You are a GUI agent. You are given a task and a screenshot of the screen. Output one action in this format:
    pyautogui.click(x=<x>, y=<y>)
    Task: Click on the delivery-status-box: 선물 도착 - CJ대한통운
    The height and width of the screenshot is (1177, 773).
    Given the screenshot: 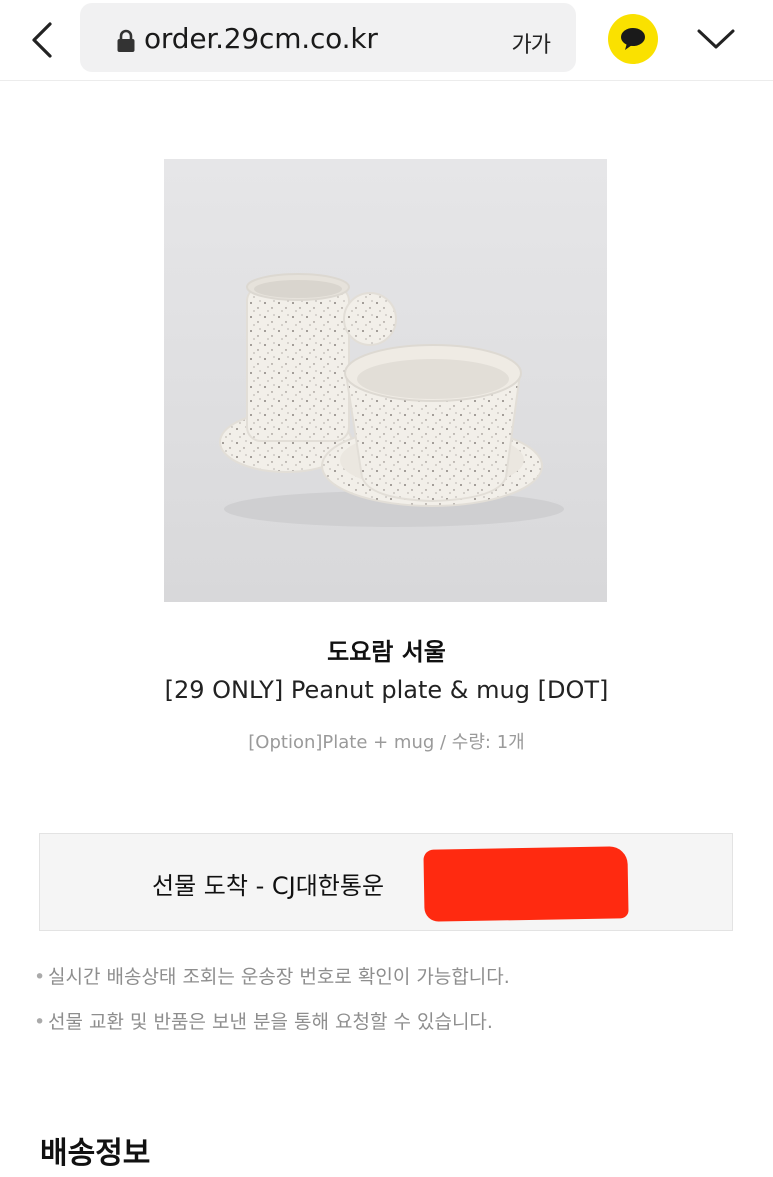 What is the action you would take?
    pyautogui.click(x=386, y=882)
    